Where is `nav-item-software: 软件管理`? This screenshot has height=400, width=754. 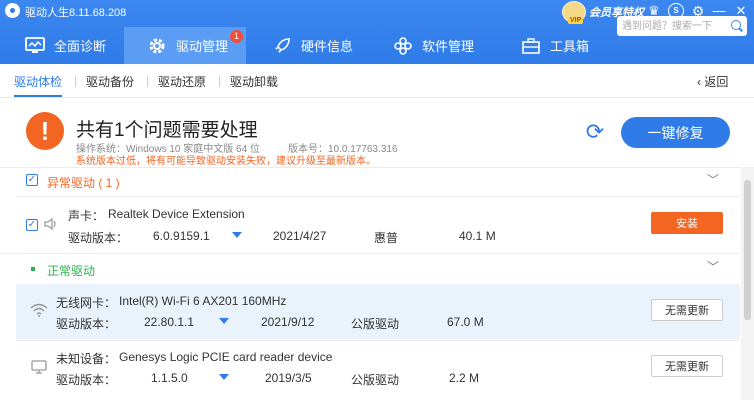 nav-item-software: 软件管理 is located at coordinates (433, 45).